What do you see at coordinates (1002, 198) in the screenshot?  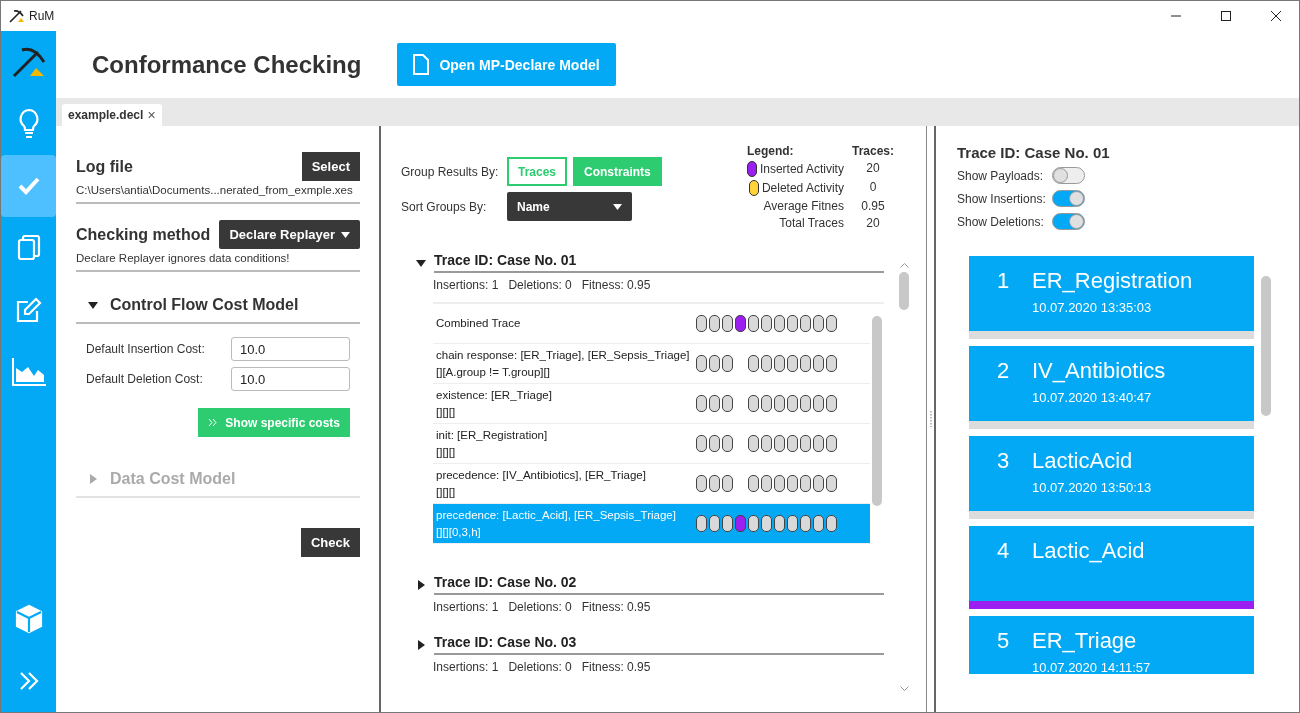 I see `toggle-label: Show Insertions:` at bounding box center [1002, 198].